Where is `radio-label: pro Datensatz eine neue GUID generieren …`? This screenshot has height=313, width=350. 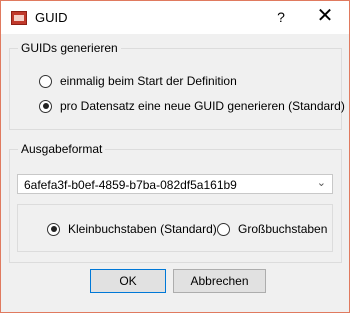 radio-label: pro Datensatz eine neue GUID generieren … is located at coordinates (202, 106).